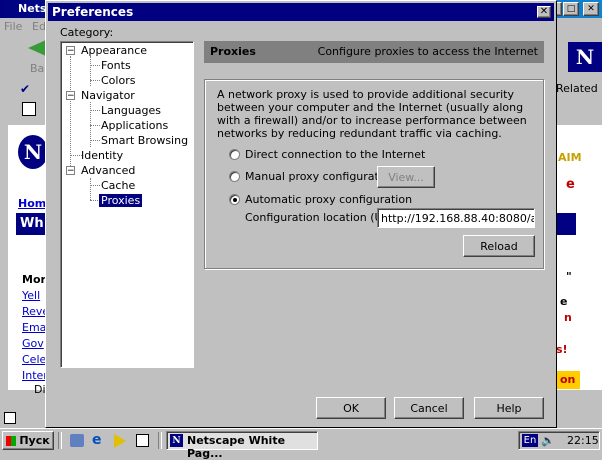  Describe the element at coordinates (30, 89) in the screenshot. I see `bookmarks-icon: ✔` at that location.